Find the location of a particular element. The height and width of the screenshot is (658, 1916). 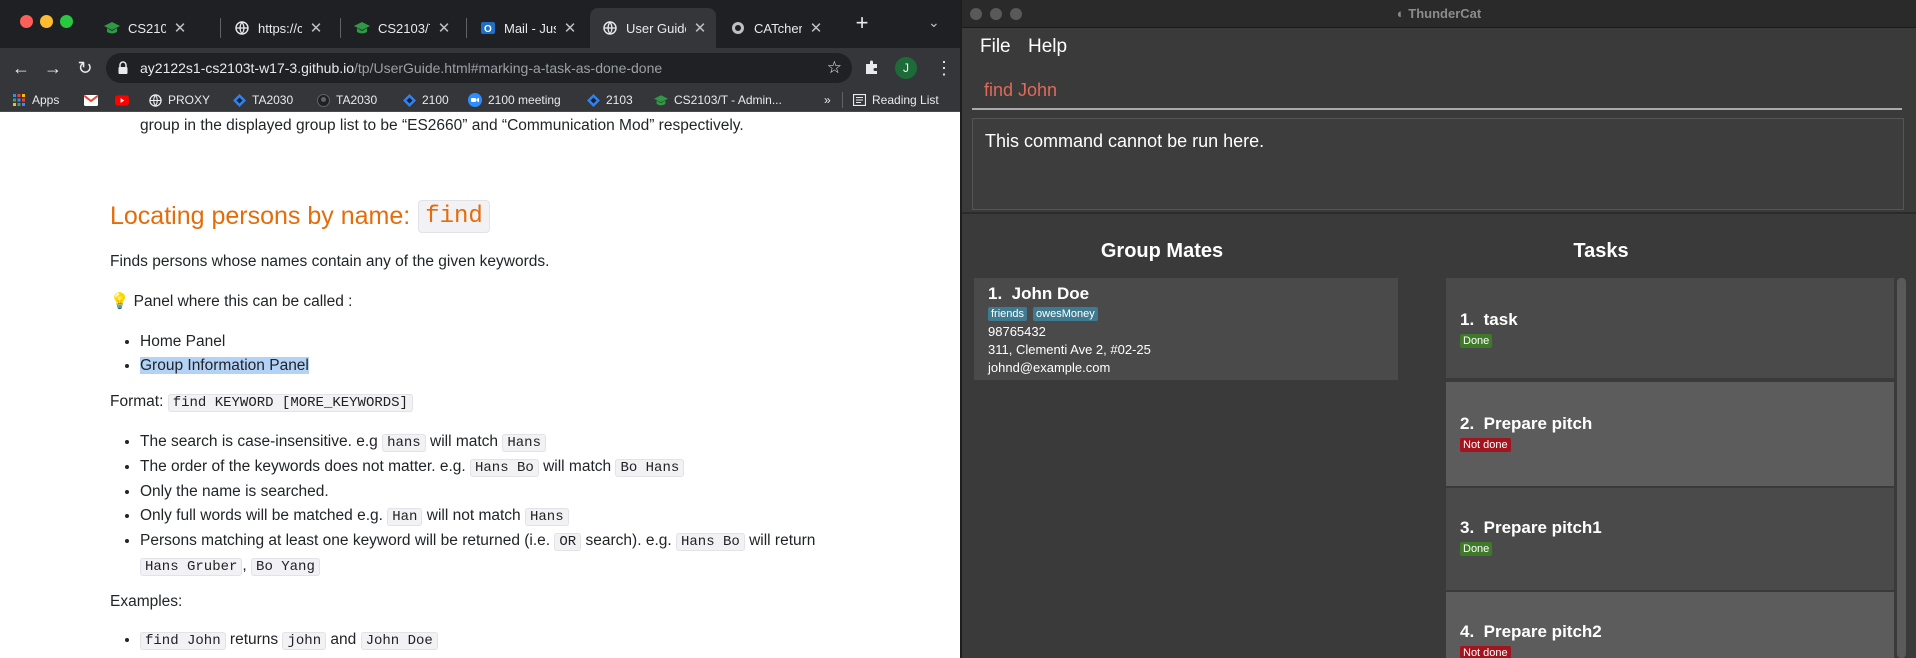

back-arrow-icon: ← is located at coordinates (21, 68).